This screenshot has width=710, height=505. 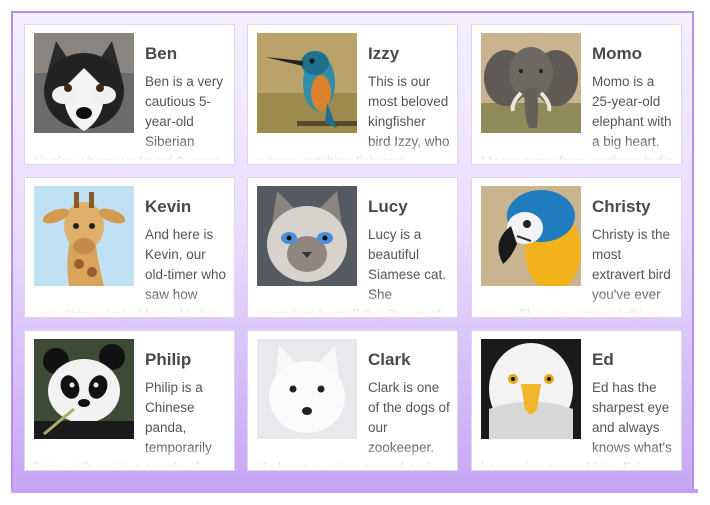 What do you see at coordinates (388, 206) in the screenshot?
I see `animal-name: Lucy` at bounding box center [388, 206].